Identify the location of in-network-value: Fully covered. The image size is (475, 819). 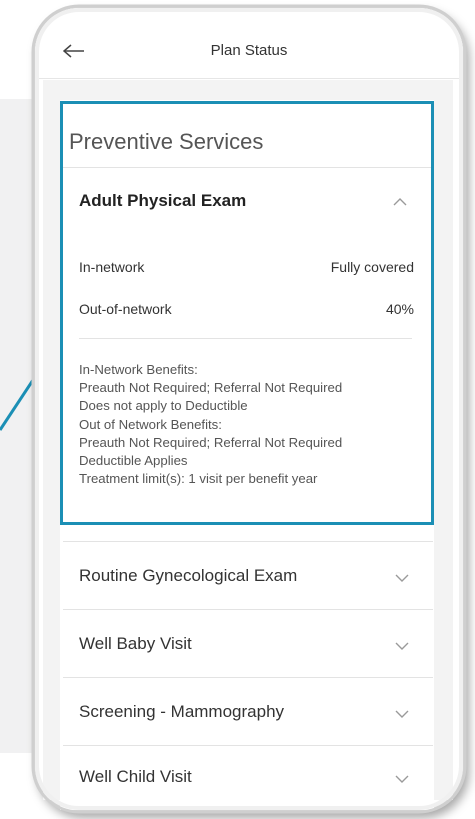
(372, 267).